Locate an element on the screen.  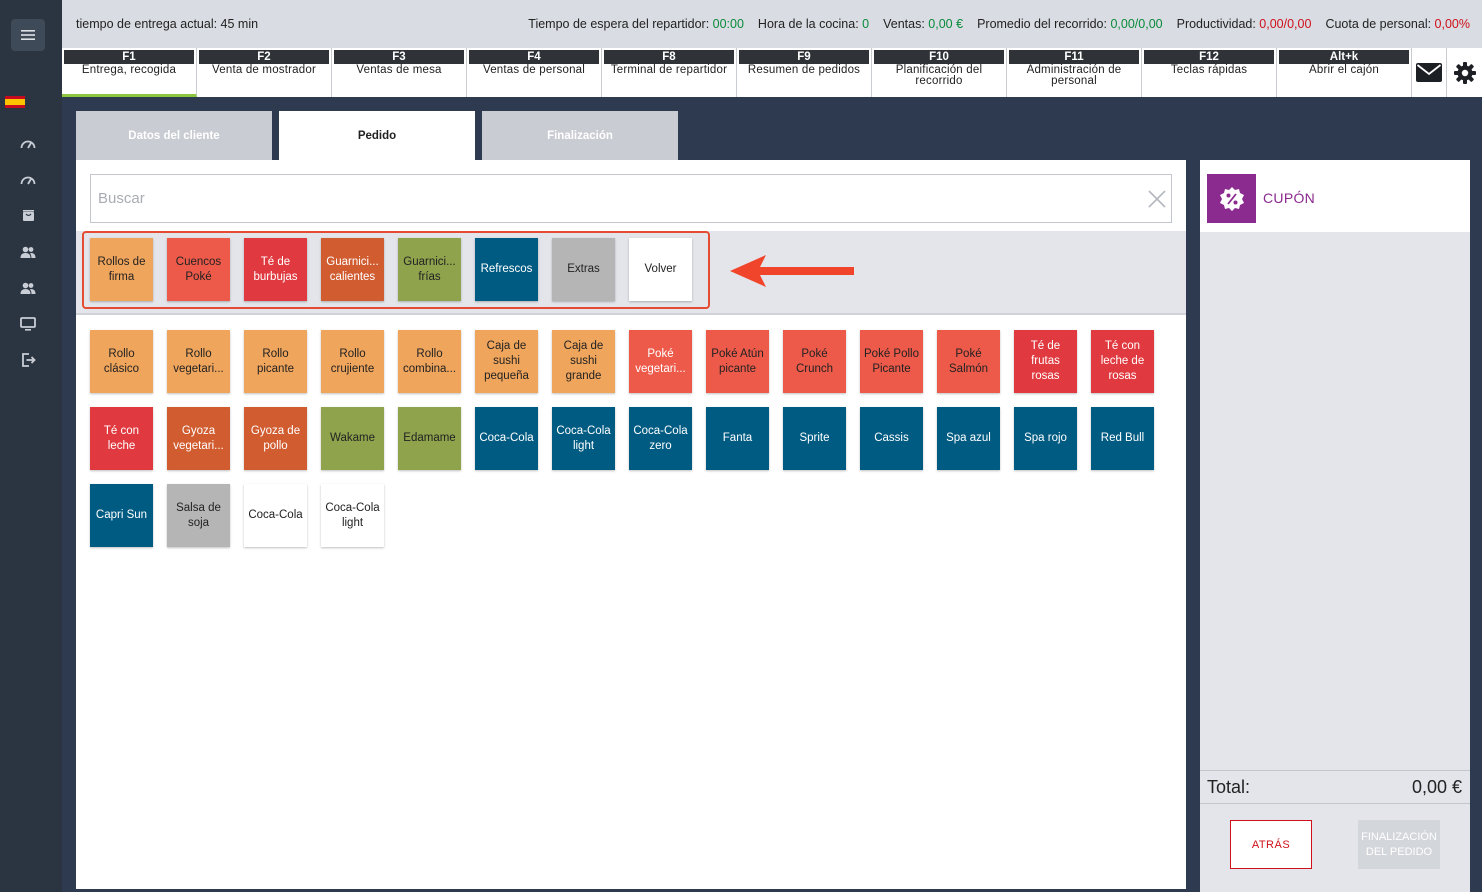
coupon-row: CUPÓN is located at coordinates (1335, 196).